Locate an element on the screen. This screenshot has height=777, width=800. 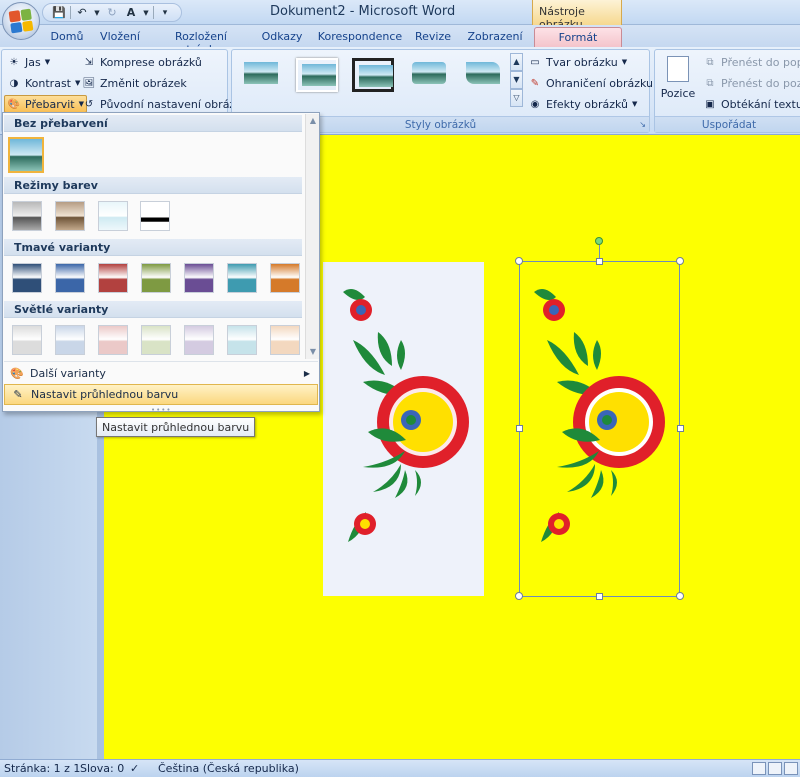
eyedropper-icon: ✎ is located at coordinates (18, 394).